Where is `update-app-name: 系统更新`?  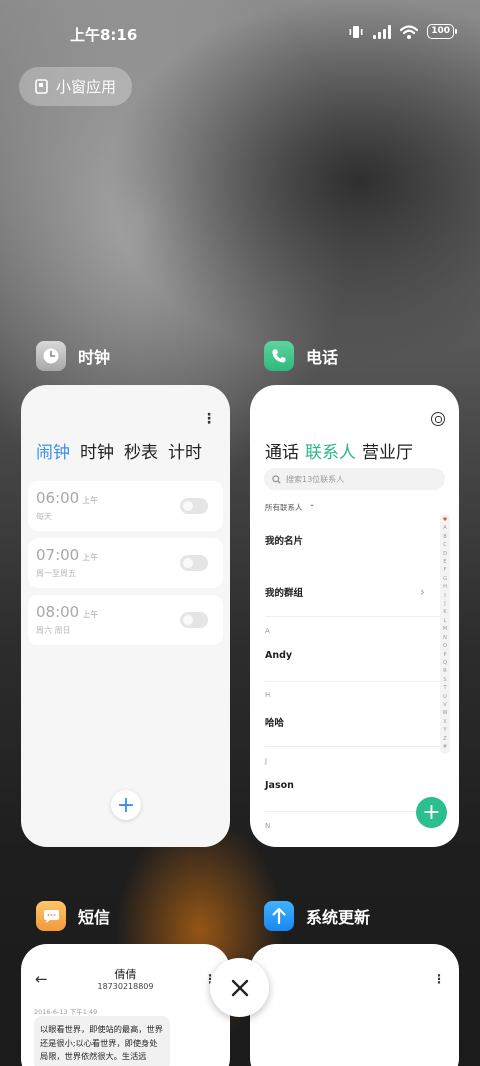
update-app-name: 系统更新 is located at coordinates (338, 917).